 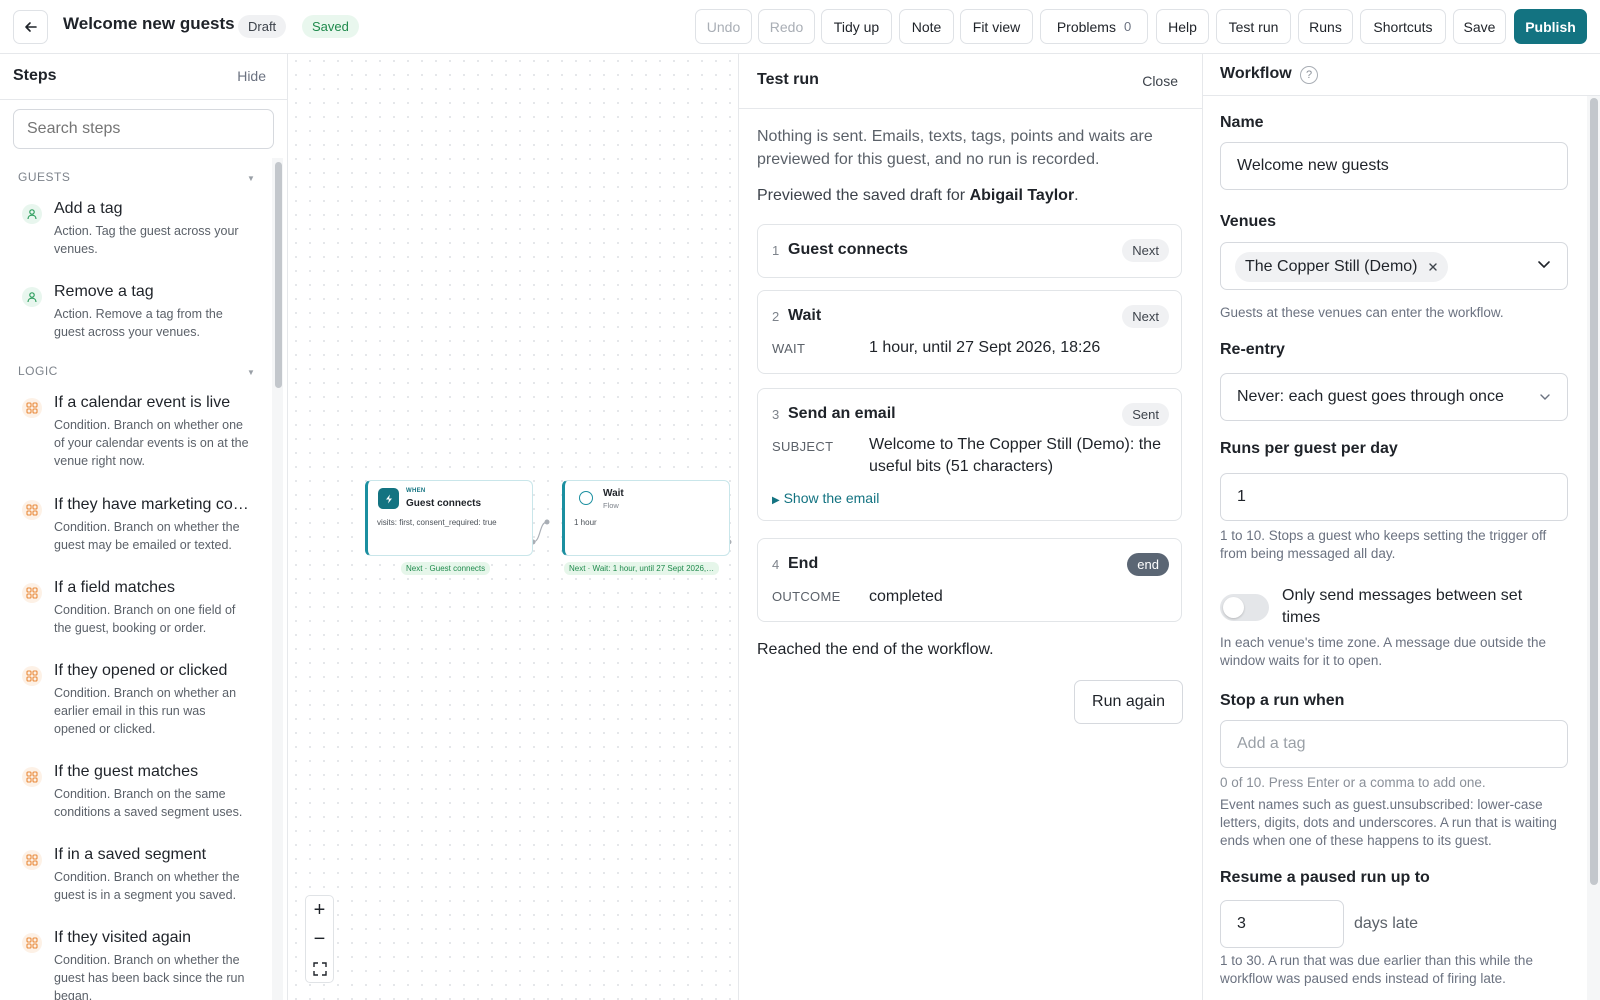 What do you see at coordinates (585, 522) in the screenshot?
I see `node-body: 1 hour` at bounding box center [585, 522].